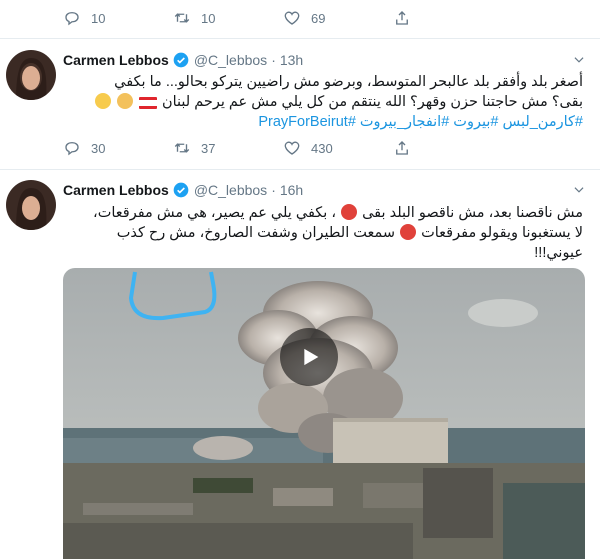 This screenshot has width=600, height=559. I want to click on sad-face-icon, so click(102, 101).